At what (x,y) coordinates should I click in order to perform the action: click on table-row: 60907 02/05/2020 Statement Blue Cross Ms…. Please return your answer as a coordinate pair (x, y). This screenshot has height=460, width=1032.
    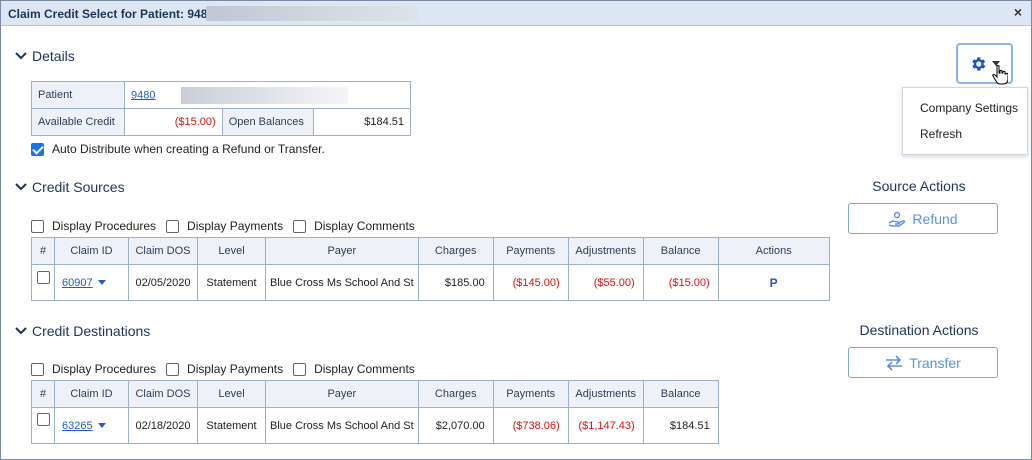
    Looking at the image, I should click on (430, 282).